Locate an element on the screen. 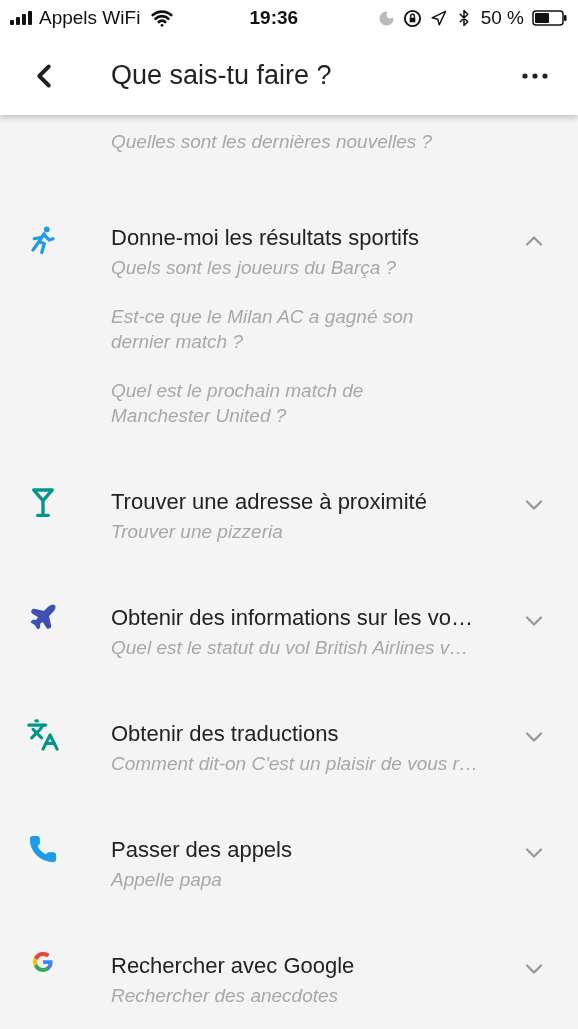 The image size is (578, 1029). google-g-icon is located at coordinates (42, 962).